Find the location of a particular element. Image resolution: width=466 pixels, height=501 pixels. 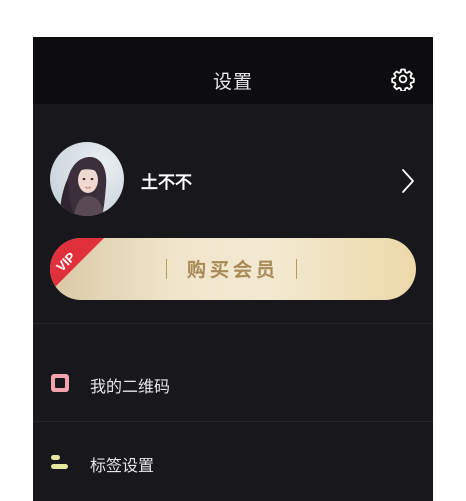

menu-item-label: 标签设置 is located at coordinates (122, 465).